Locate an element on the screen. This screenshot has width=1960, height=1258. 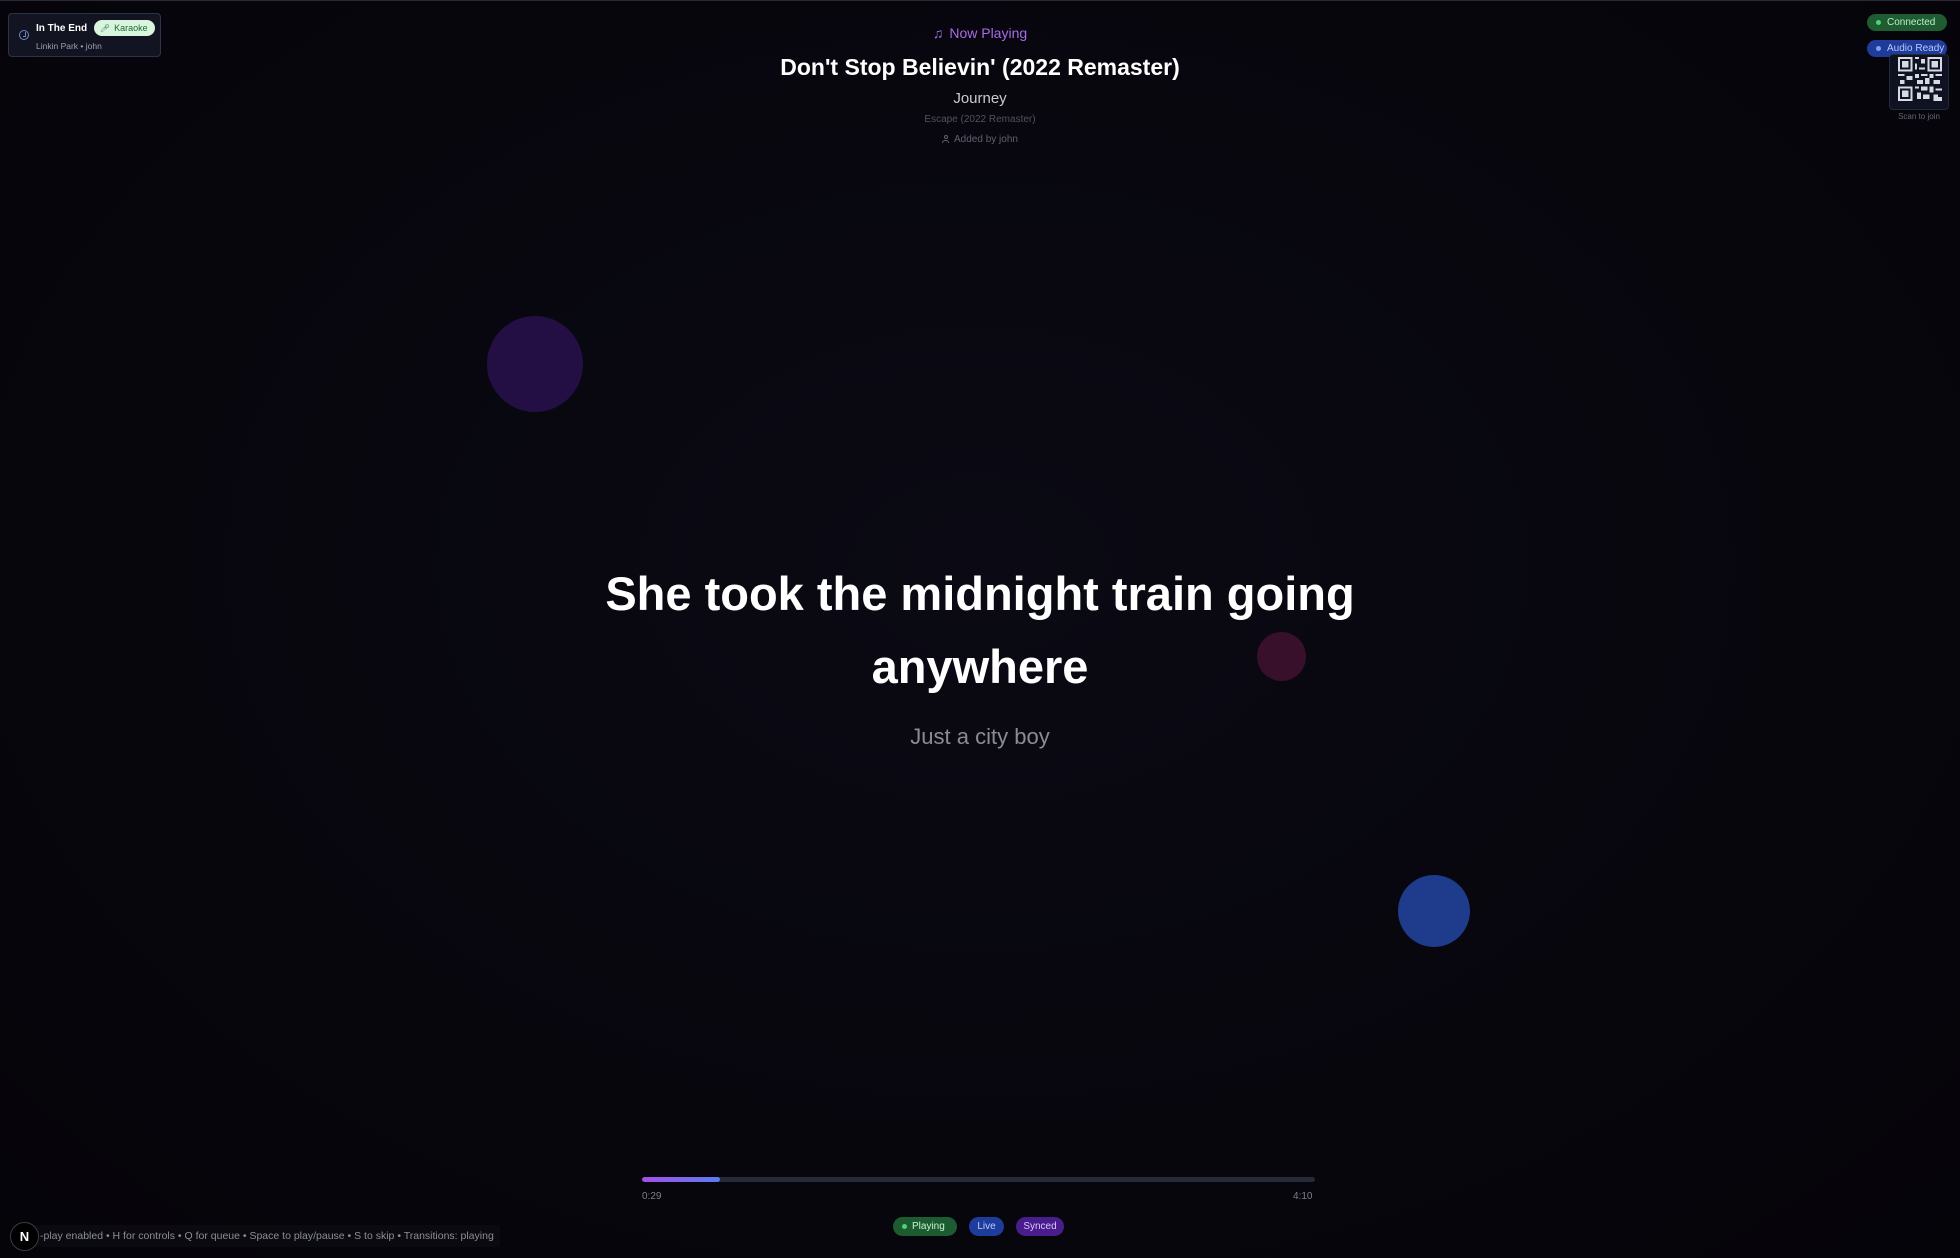
decorative-orb-purple is located at coordinates (535, 364).